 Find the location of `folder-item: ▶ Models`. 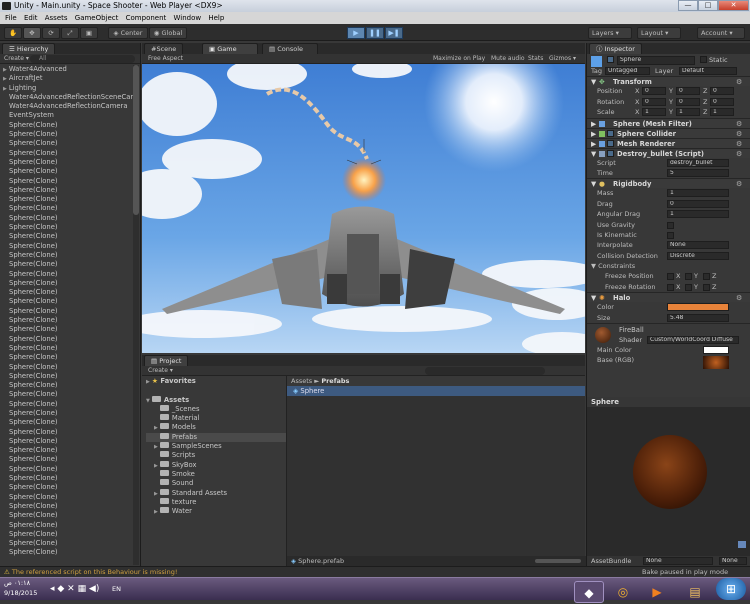

folder-item: ▶ Models is located at coordinates (216, 427).